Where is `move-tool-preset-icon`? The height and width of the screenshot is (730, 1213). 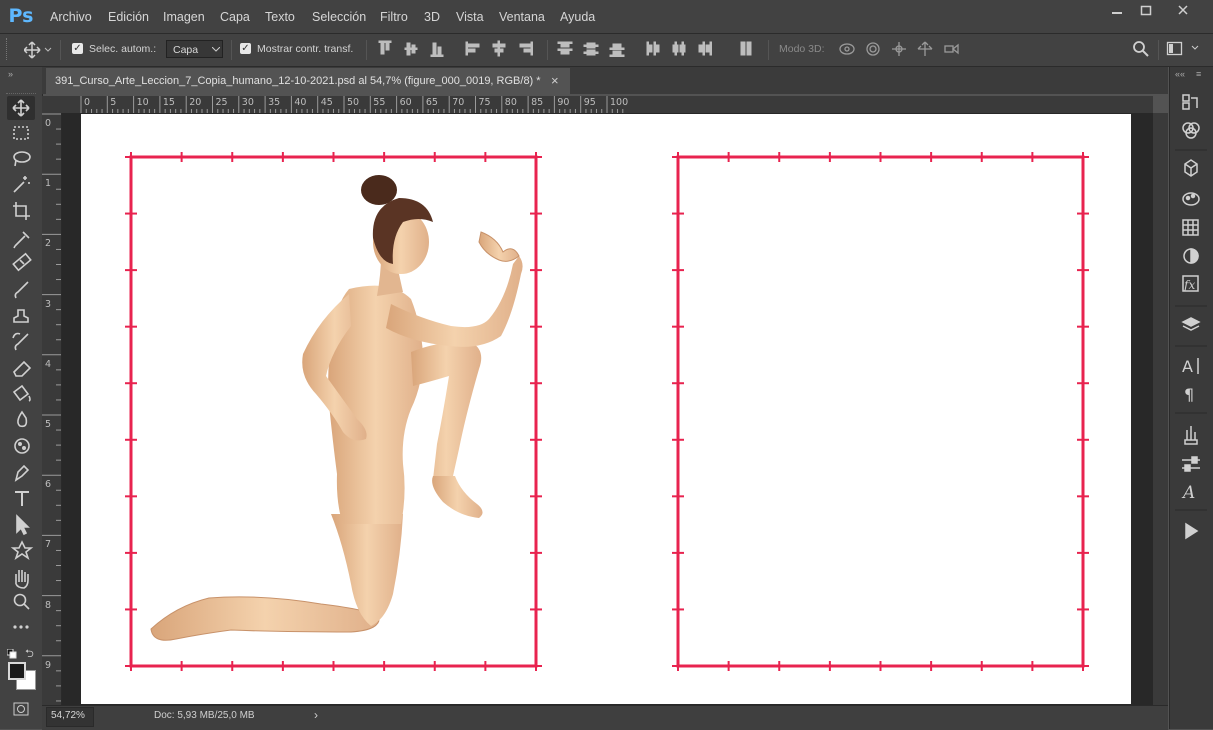
move-tool-preset-icon is located at coordinates (37, 52).